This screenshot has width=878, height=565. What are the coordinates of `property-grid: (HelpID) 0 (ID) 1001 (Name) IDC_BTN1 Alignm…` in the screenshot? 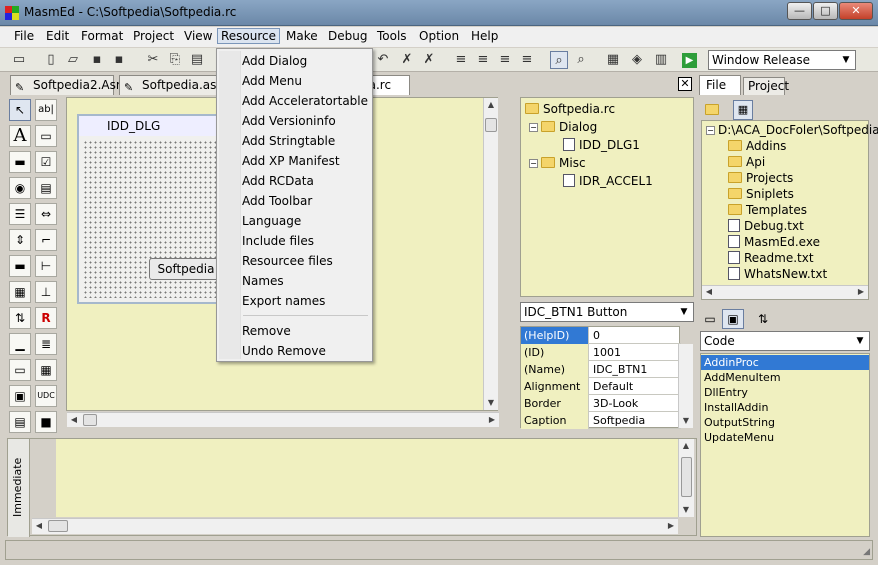 It's located at (600, 377).